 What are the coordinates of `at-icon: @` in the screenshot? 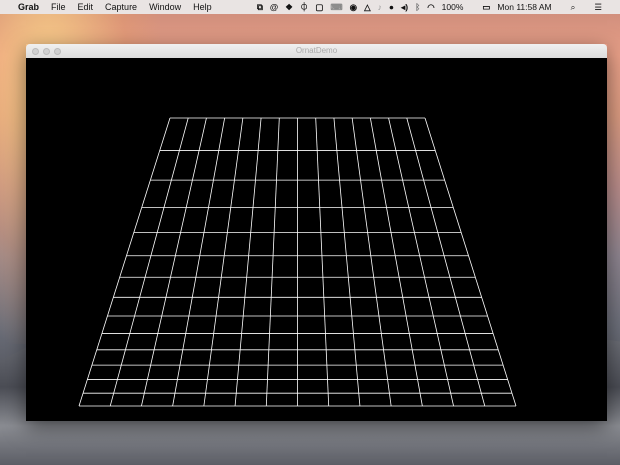 It's located at (274, 7).